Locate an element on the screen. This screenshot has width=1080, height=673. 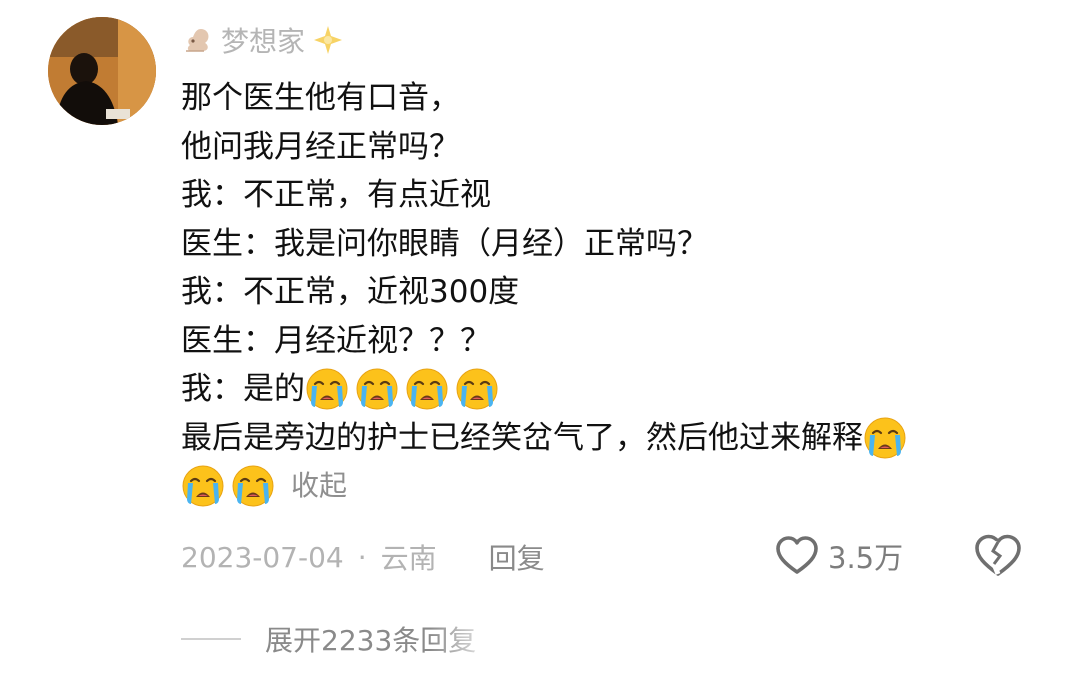
like-count: 3.5万 is located at coordinates (866, 558).